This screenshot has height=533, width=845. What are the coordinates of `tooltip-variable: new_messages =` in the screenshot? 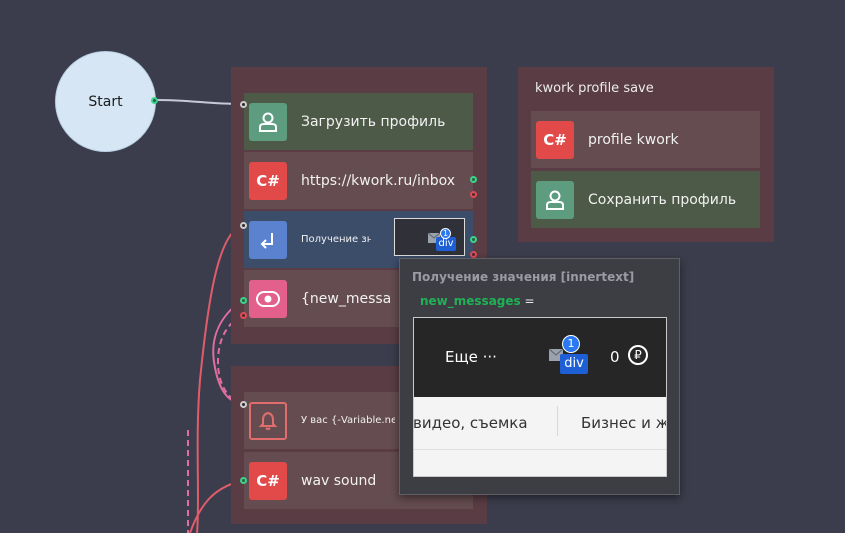 It's located at (477, 301).